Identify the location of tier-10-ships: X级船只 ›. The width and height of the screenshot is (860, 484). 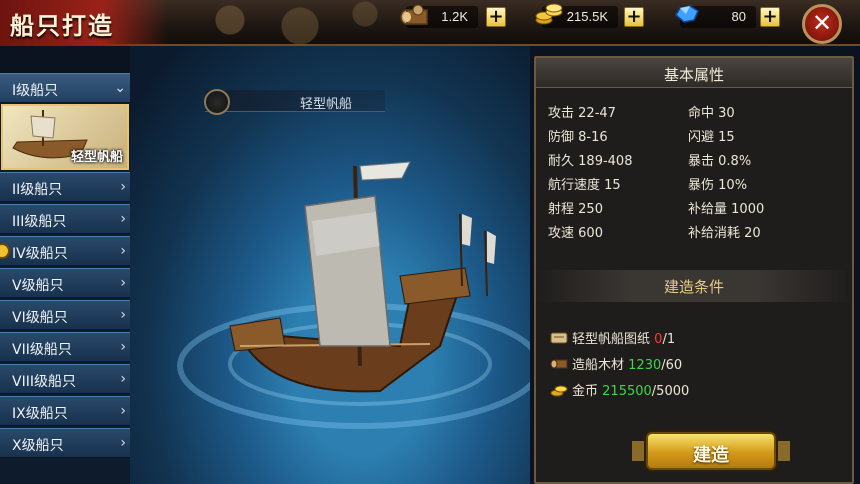
(65, 443).